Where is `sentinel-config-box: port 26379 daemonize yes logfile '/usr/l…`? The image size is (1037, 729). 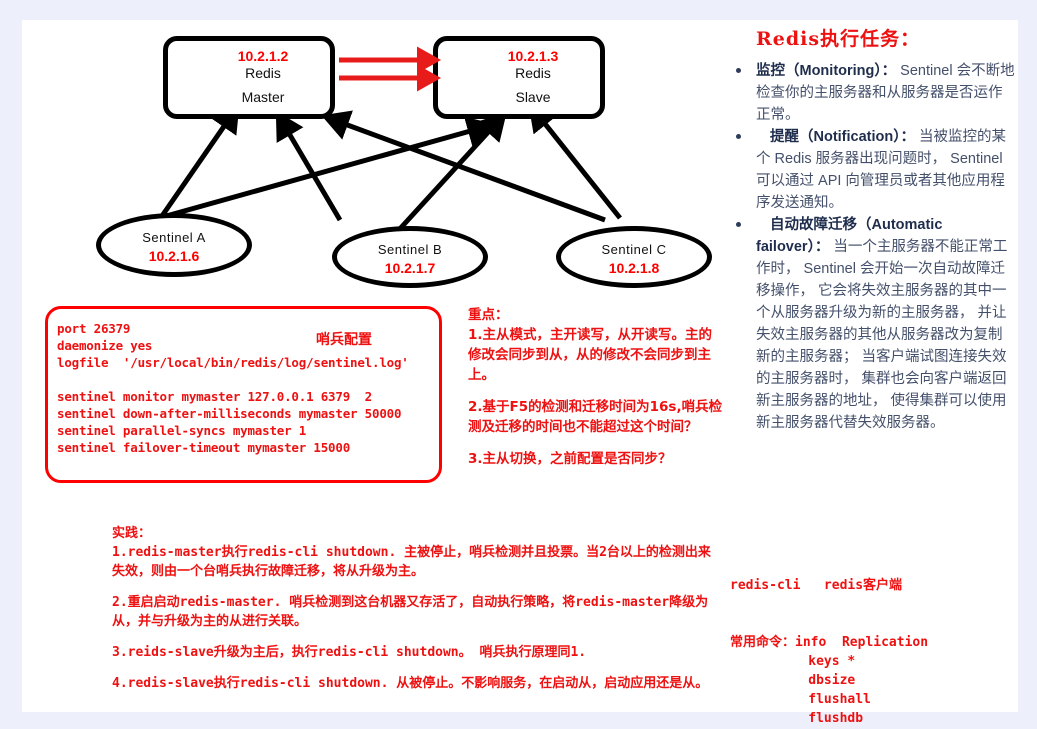
sentinel-config-box: port 26379 daemonize yes logfile '/usr/l… is located at coordinates (243, 394).